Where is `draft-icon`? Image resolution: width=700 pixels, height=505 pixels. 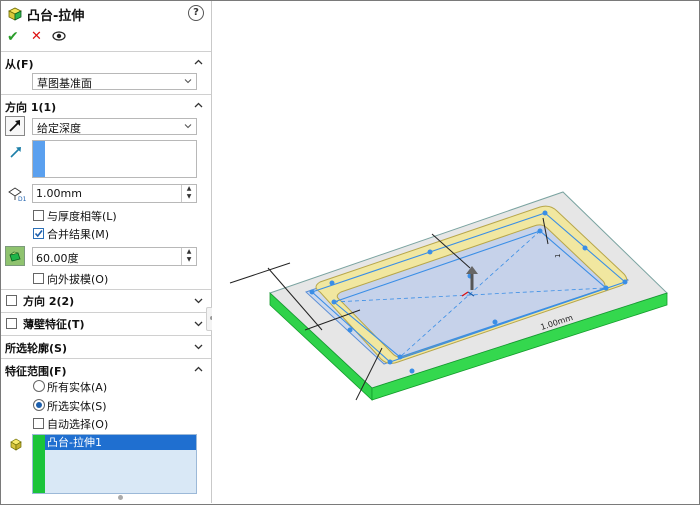 draft-icon is located at coordinates (15, 256).